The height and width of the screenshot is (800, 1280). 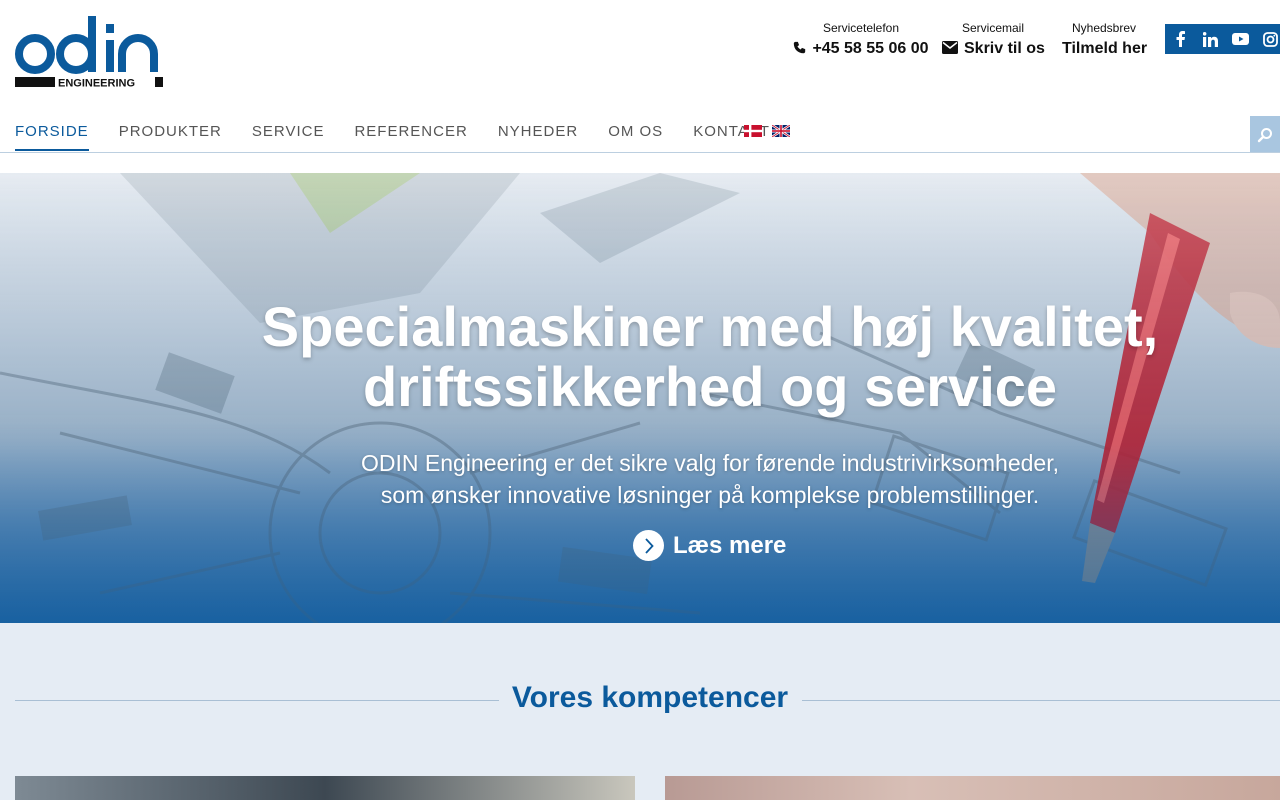 What do you see at coordinates (781, 133) in the screenshot?
I see `english-flag-icon` at bounding box center [781, 133].